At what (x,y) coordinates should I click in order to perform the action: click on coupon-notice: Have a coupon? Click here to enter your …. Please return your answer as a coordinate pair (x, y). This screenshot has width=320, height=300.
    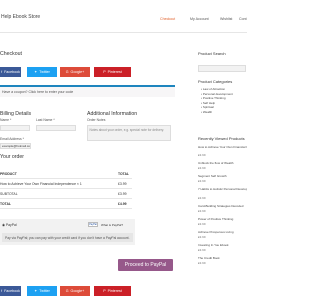
    Looking at the image, I should click on (87, 91).